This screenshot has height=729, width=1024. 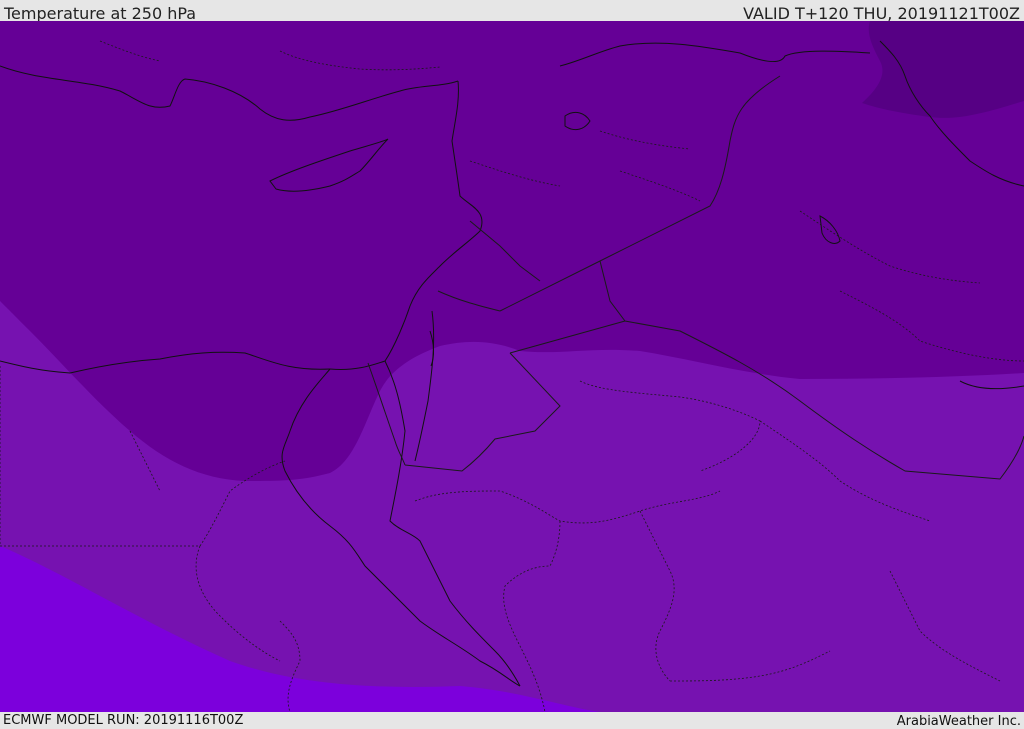 What do you see at coordinates (123, 720) in the screenshot?
I see `model-run-label: ECMWF MODEL RUN: 20191116T00Z` at bounding box center [123, 720].